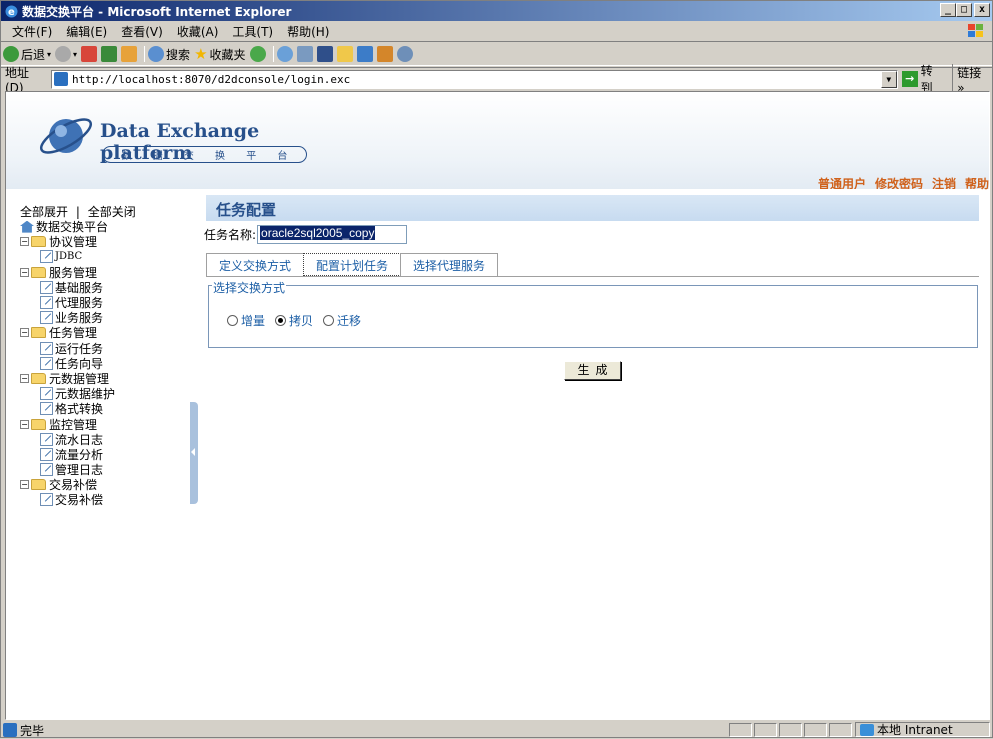  Describe the element at coordinates (89, 54) in the screenshot. I see `stop-icon` at that location.